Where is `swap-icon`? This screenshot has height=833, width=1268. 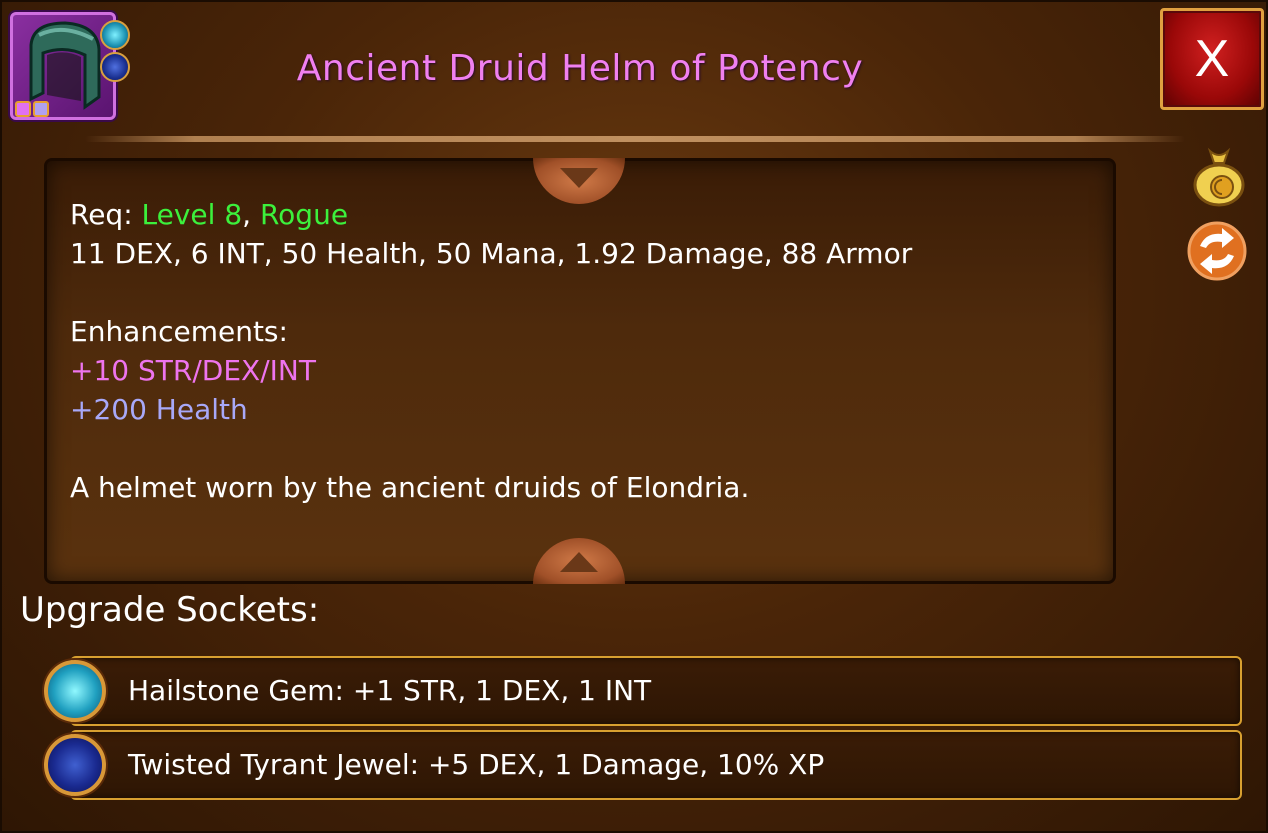
swap-icon is located at coordinates (1217, 251).